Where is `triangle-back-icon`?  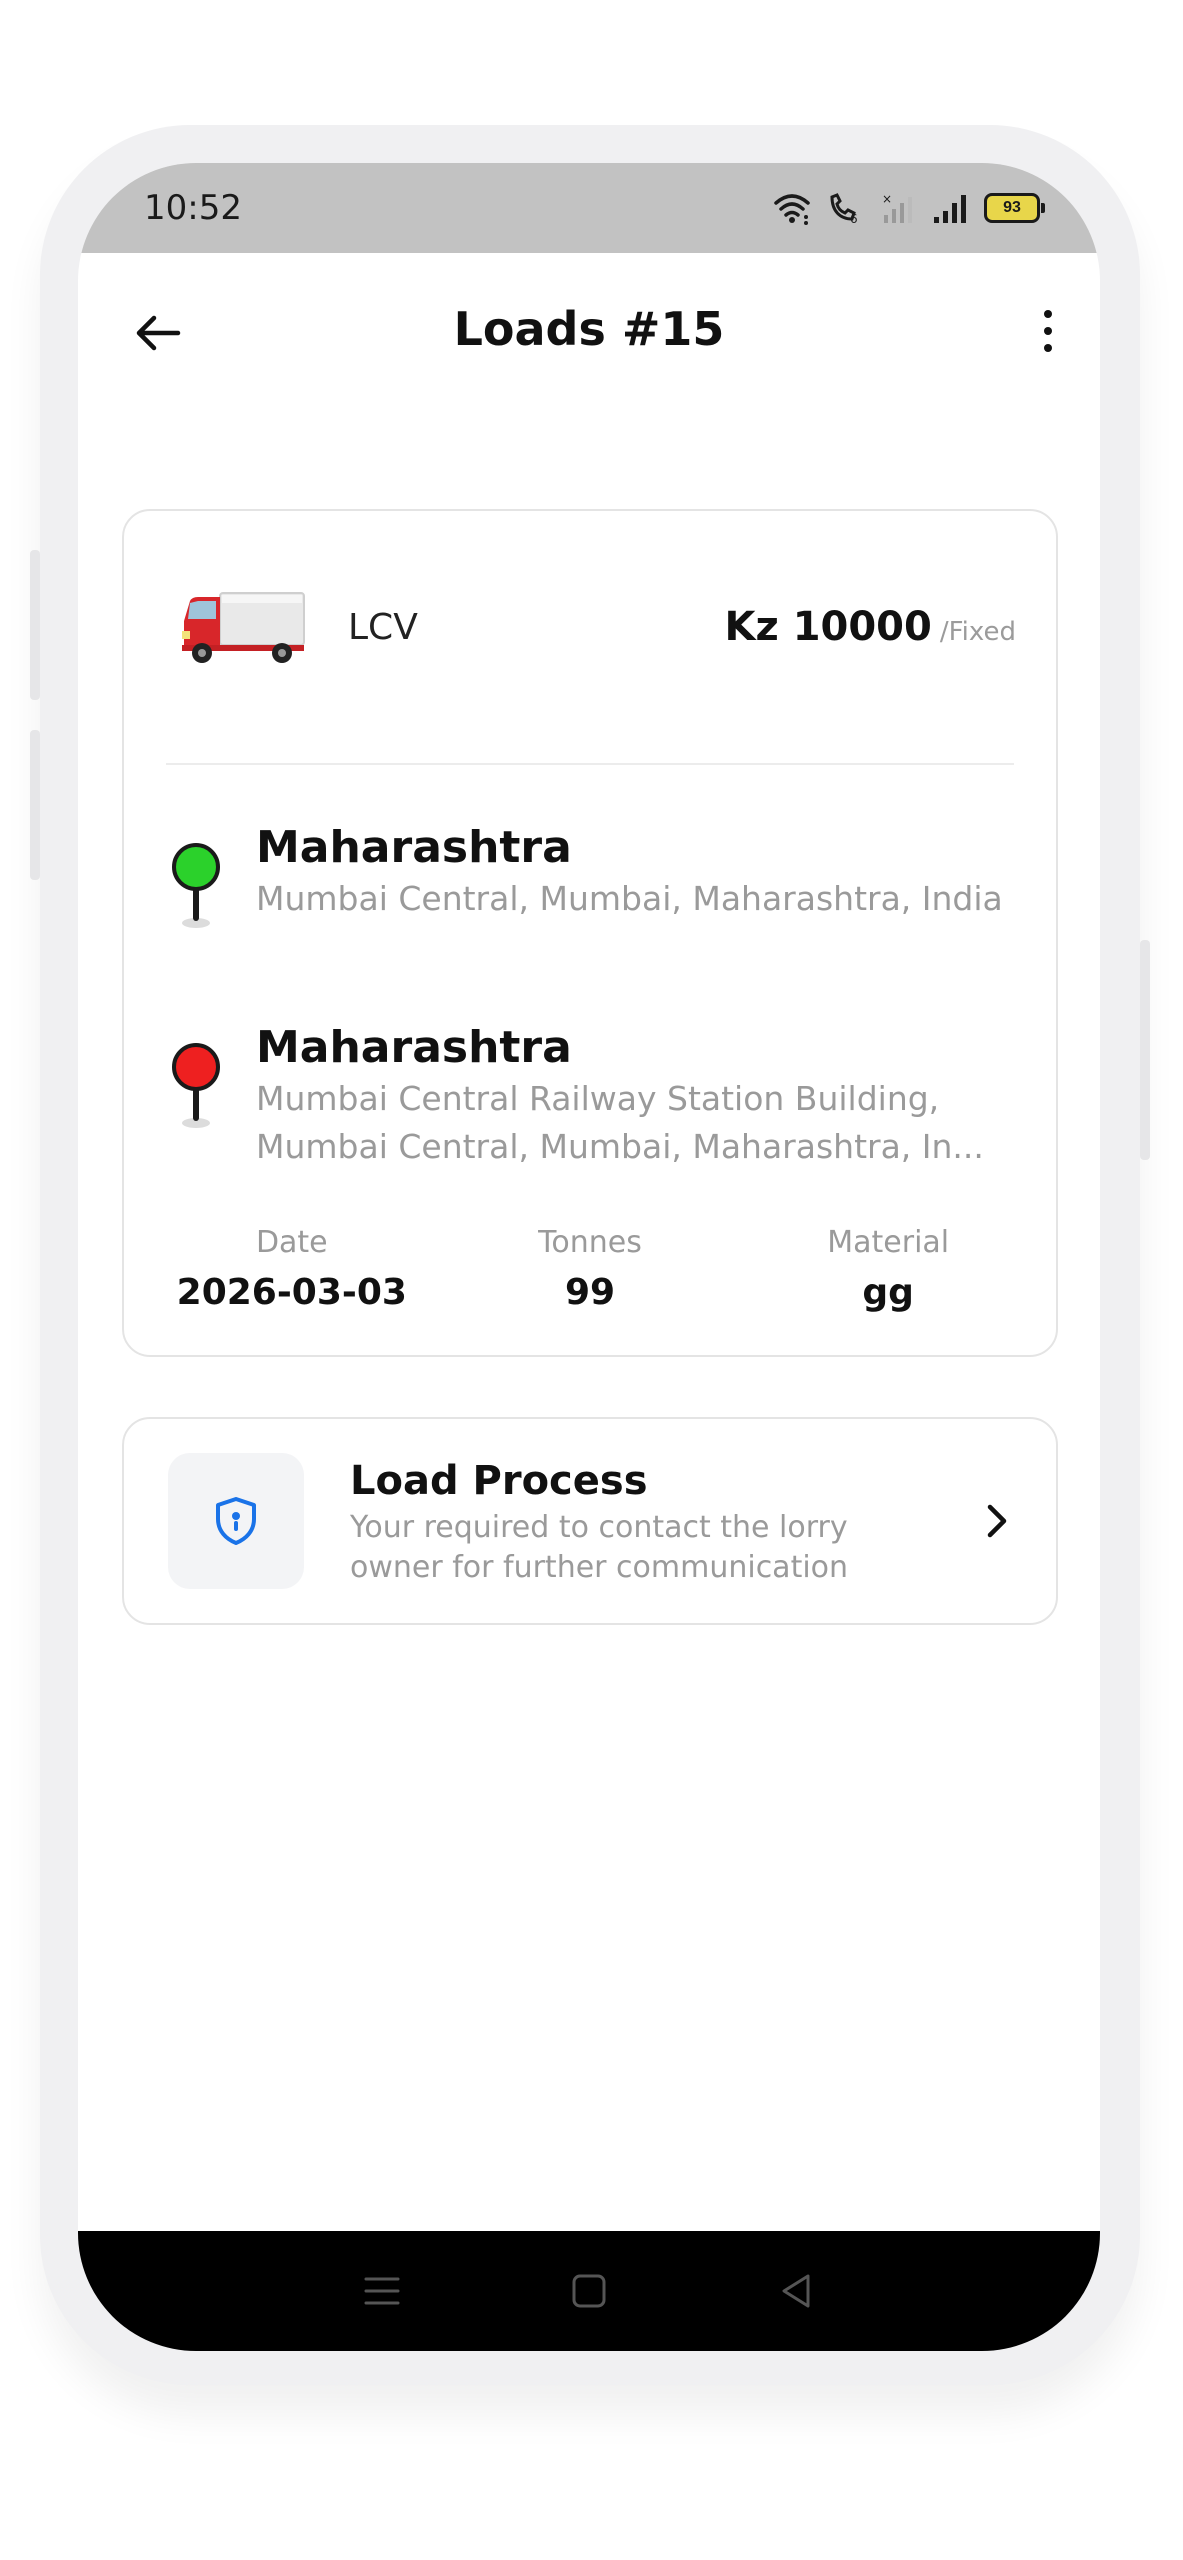
triangle-back-icon is located at coordinates (796, 2291).